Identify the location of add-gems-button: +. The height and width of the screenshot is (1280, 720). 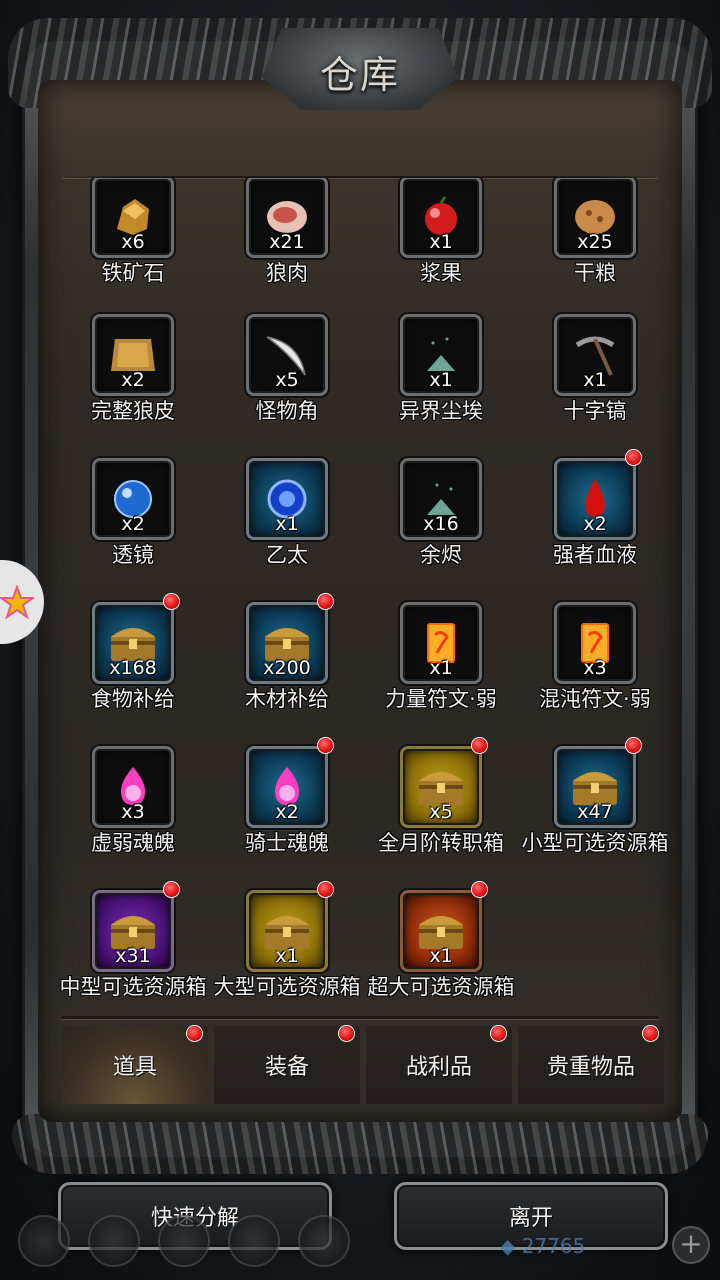
(691, 1245).